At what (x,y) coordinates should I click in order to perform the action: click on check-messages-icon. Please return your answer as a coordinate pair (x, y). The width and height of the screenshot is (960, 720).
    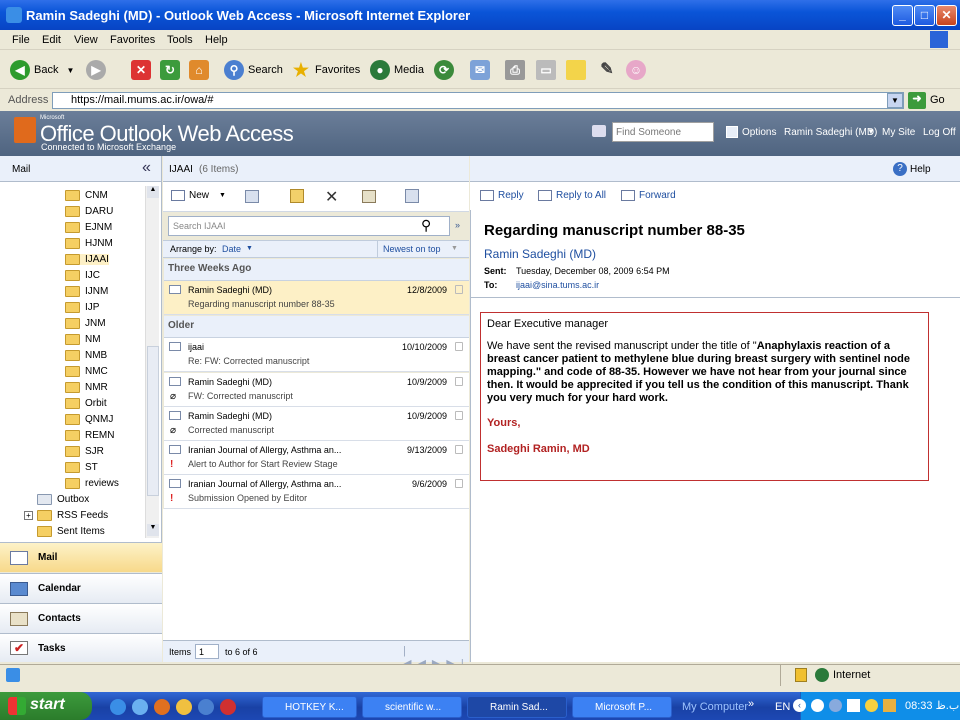
    Looking at the image, I should click on (369, 196).